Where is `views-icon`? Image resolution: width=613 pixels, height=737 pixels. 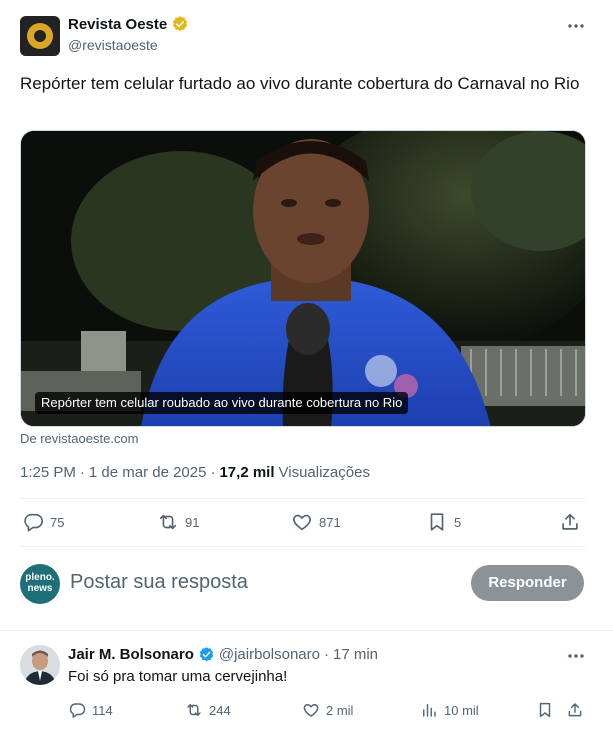 views-icon is located at coordinates (429, 710).